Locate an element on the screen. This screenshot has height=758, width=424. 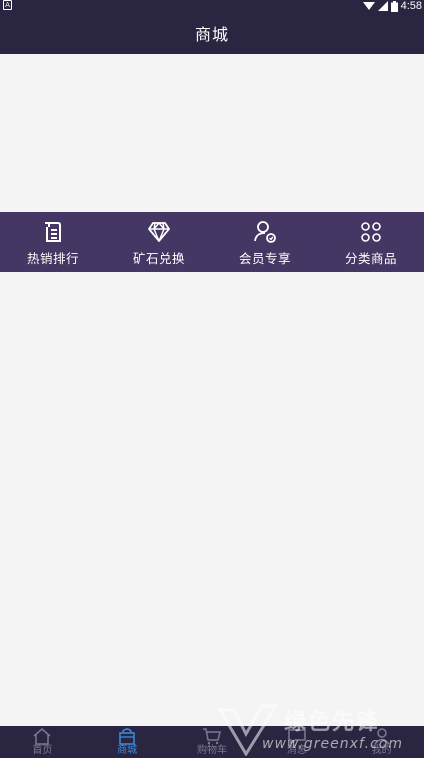
category-icon is located at coordinates (371, 232).